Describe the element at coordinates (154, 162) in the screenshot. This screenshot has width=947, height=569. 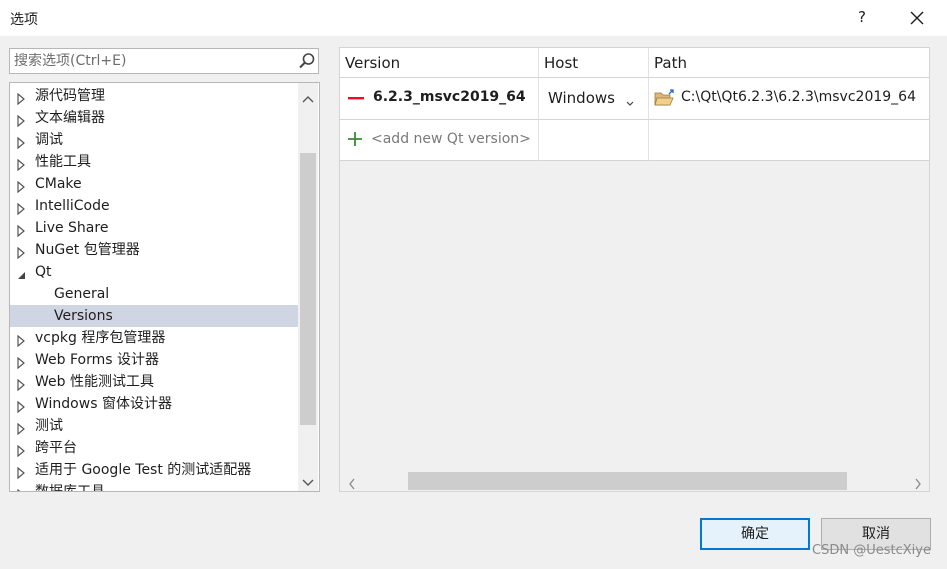
I see `tree-item-performance-tools: 性能工具` at that location.